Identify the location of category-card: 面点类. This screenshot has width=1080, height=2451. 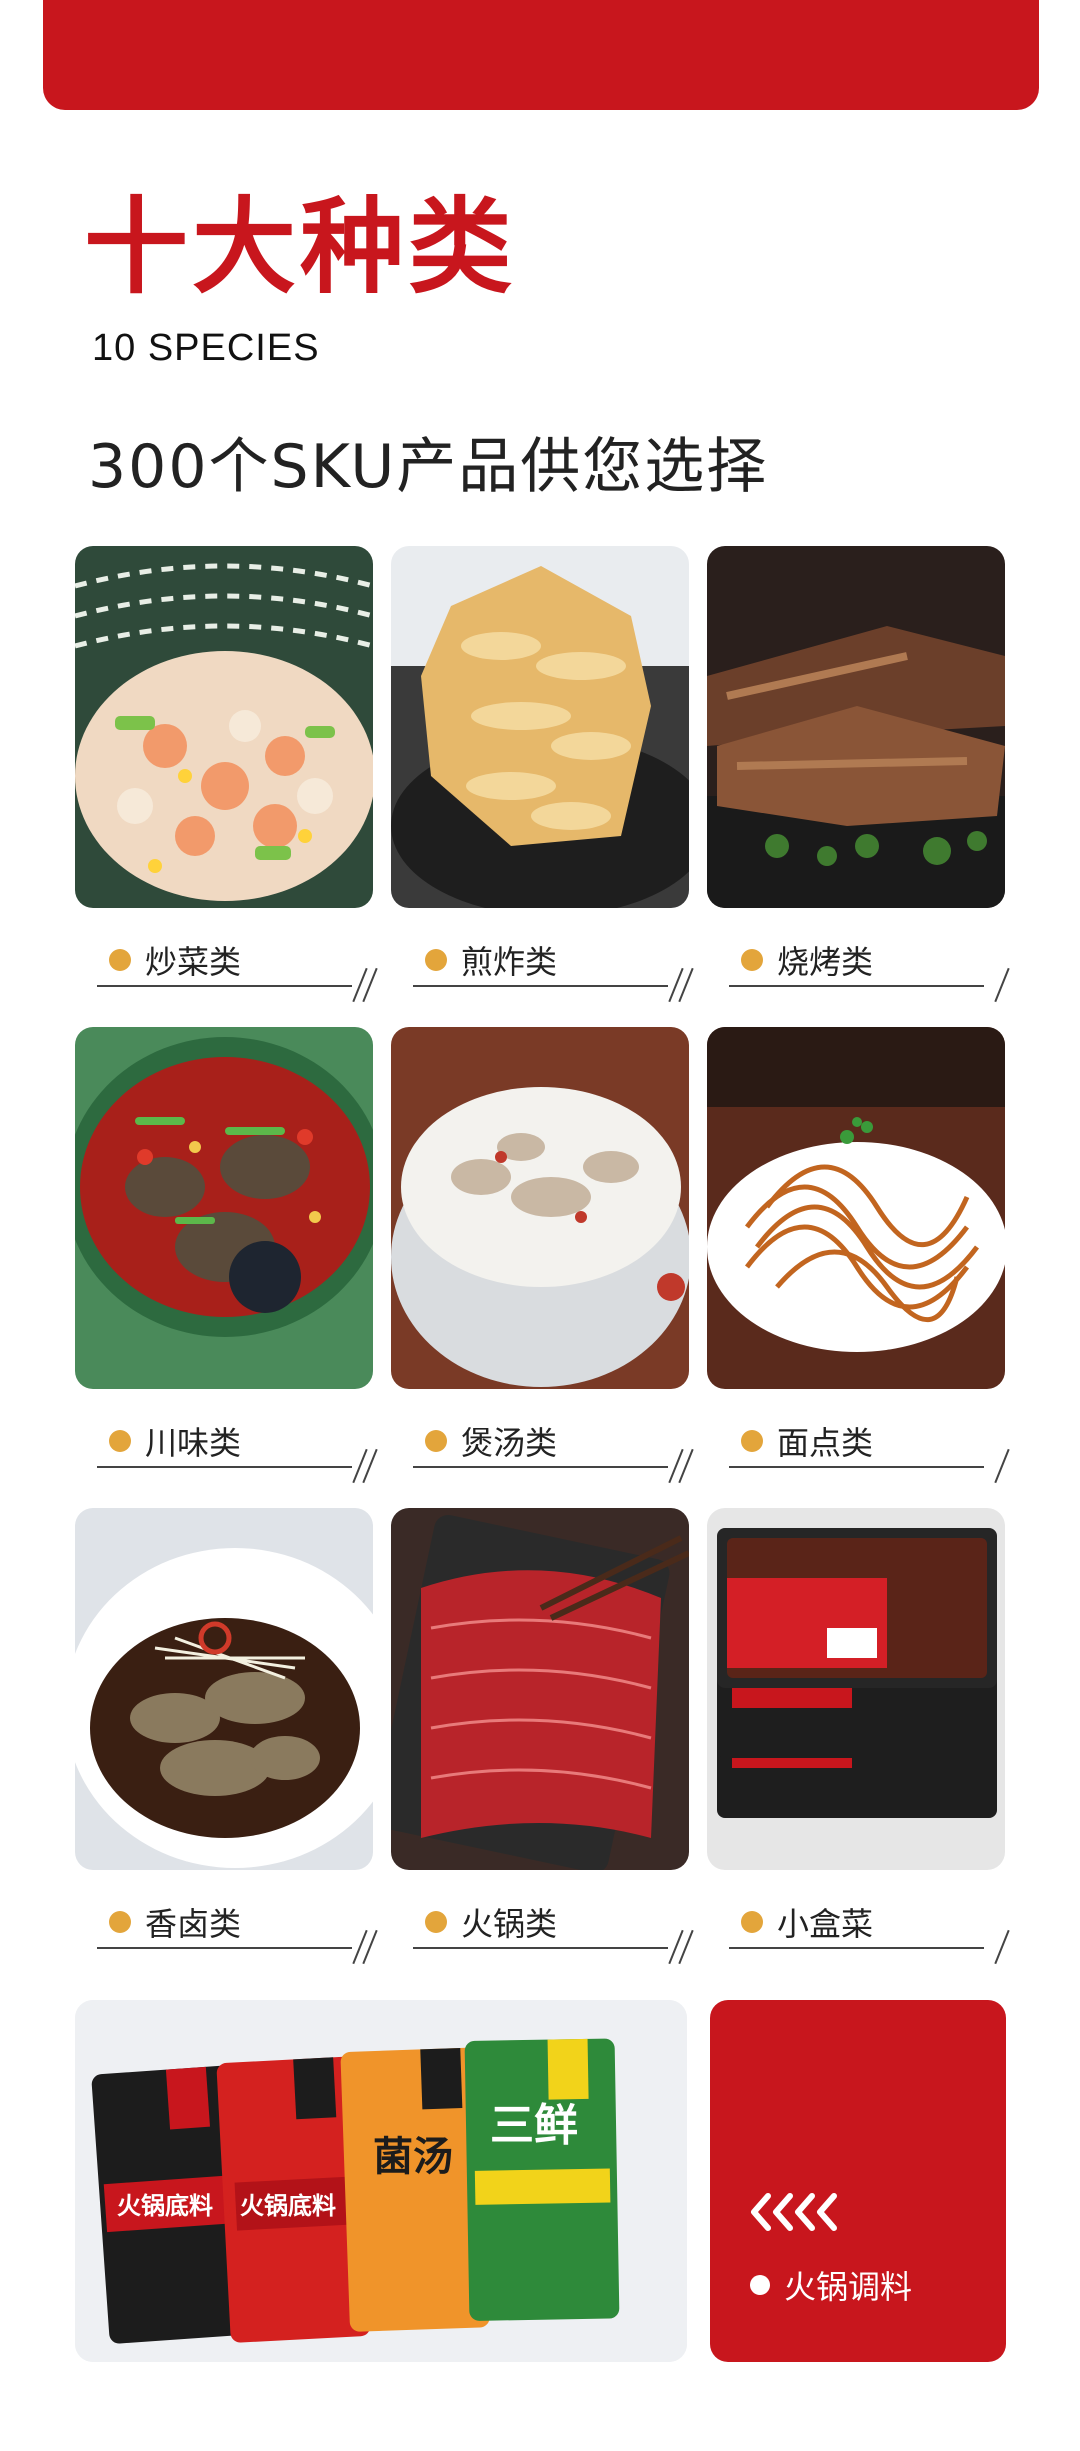
(858, 1255).